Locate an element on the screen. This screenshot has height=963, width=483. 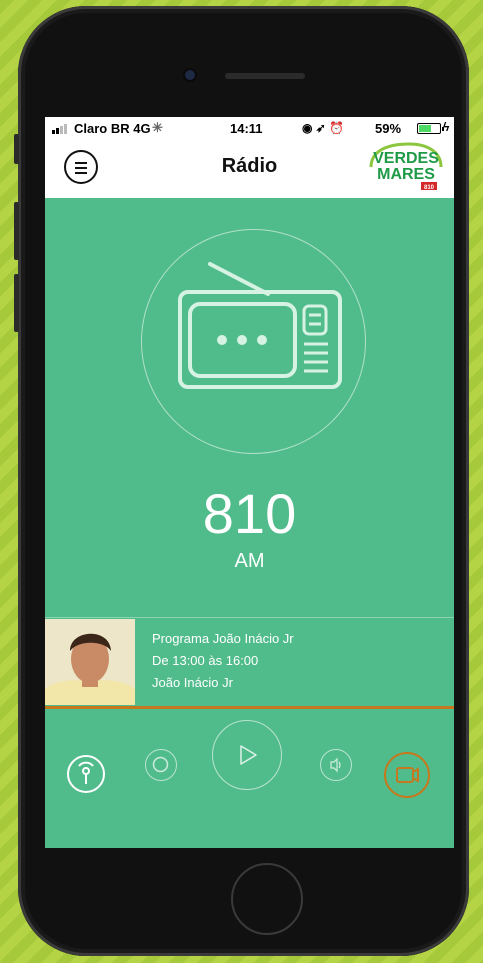
svg-text: 810 is located at coordinates (429, 188).